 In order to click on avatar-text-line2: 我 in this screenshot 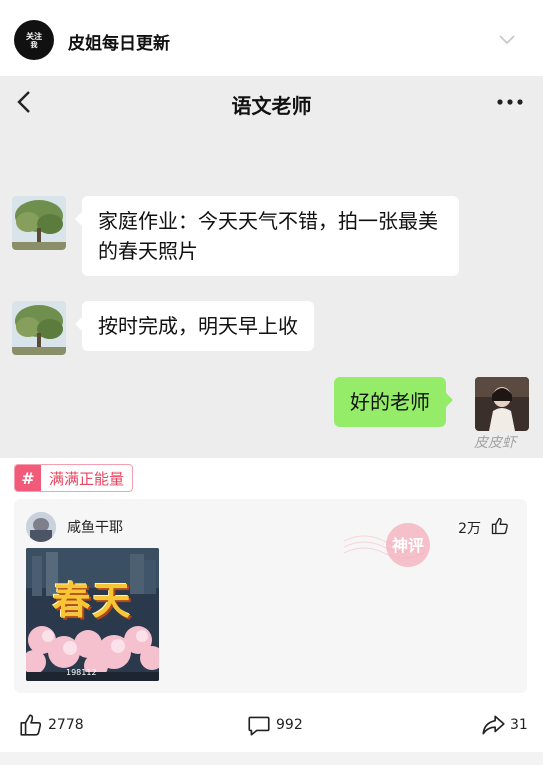, I will do `click(34, 44)`.